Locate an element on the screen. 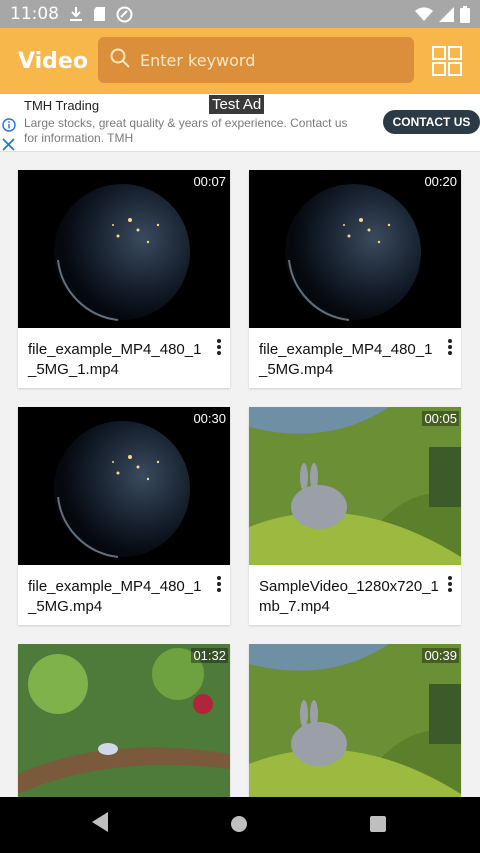 This screenshot has width=480, height=853. video-title: SampleVideo_1280x720_1mb_7.mp4 is located at coordinates (349, 596).